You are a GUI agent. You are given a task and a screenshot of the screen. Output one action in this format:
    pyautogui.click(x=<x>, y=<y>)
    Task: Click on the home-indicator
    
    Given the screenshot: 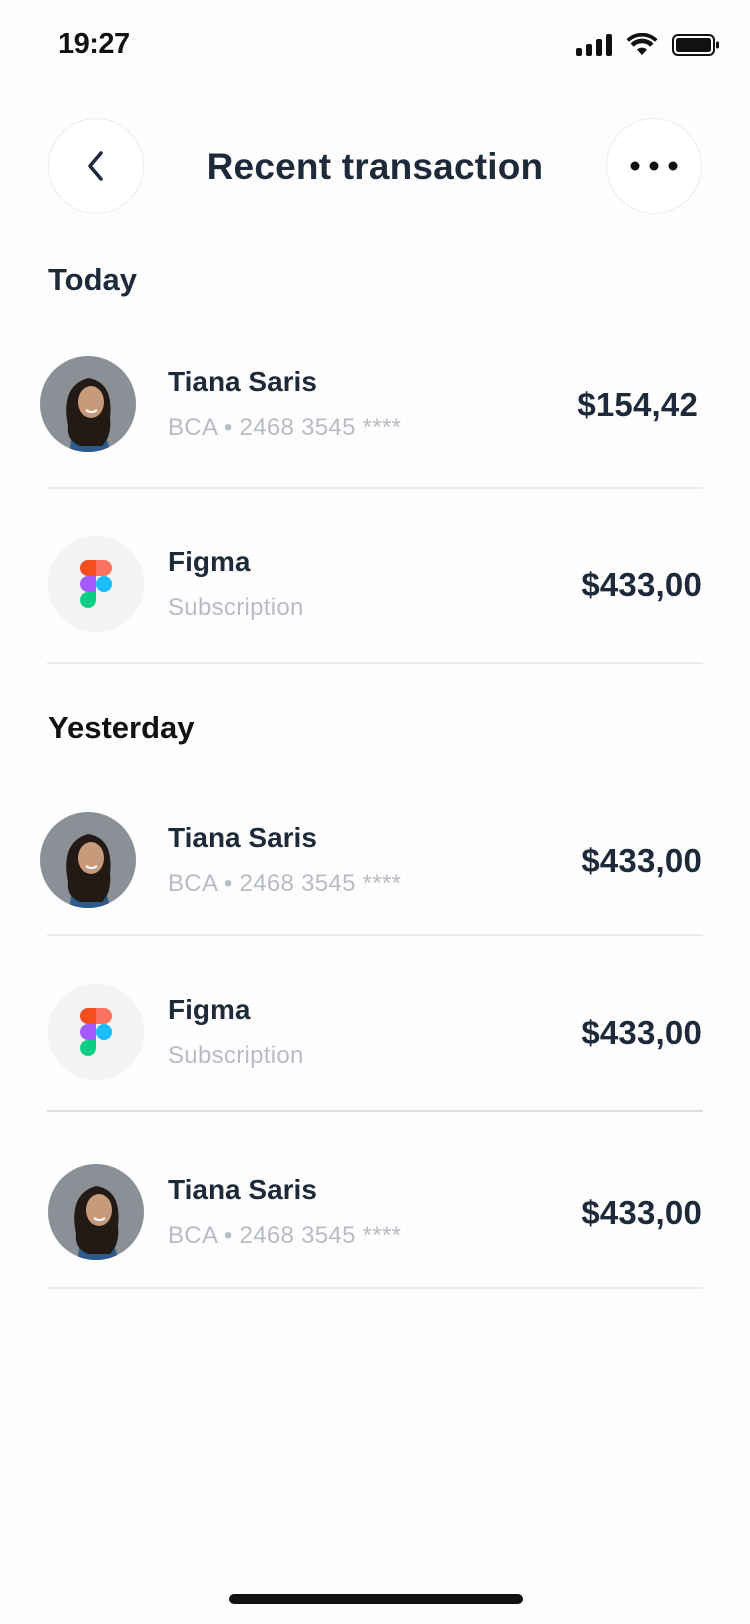 What is the action you would take?
    pyautogui.click(x=376, y=1599)
    